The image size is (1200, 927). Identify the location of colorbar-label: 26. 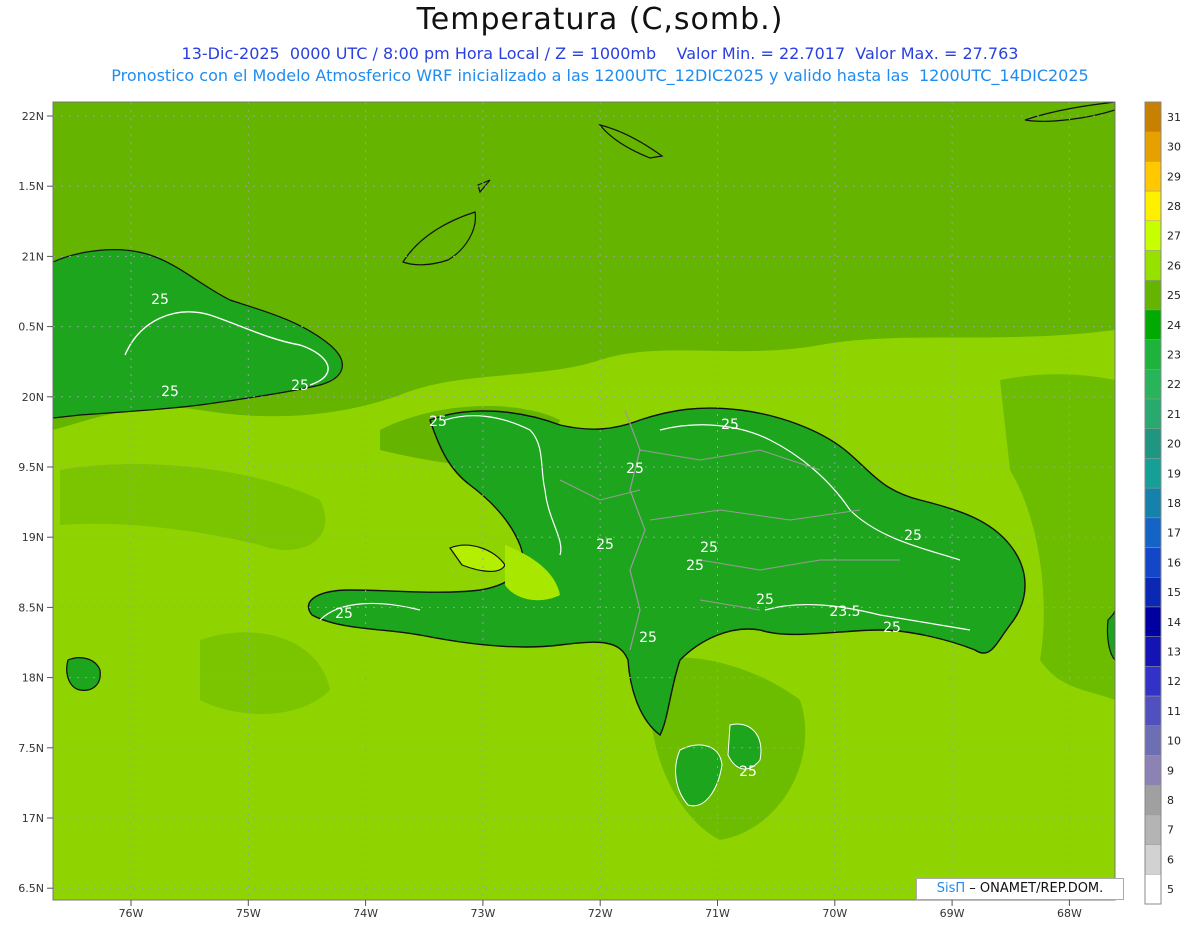
(1174, 265).